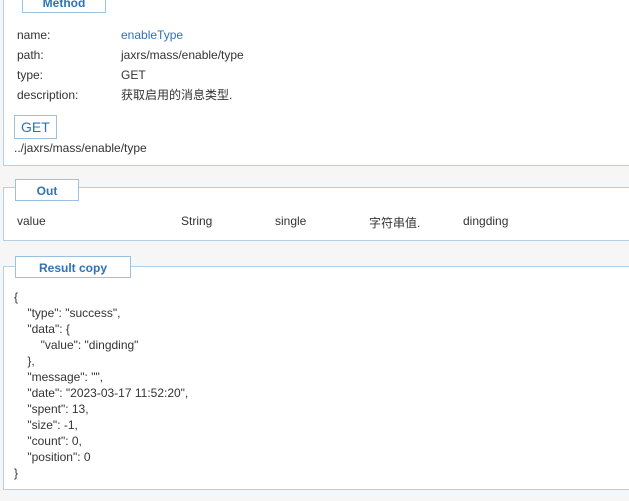 The height and width of the screenshot is (501, 629). What do you see at coordinates (395, 223) in the screenshot?
I see `out-description: 字符串值.` at bounding box center [395, 223].